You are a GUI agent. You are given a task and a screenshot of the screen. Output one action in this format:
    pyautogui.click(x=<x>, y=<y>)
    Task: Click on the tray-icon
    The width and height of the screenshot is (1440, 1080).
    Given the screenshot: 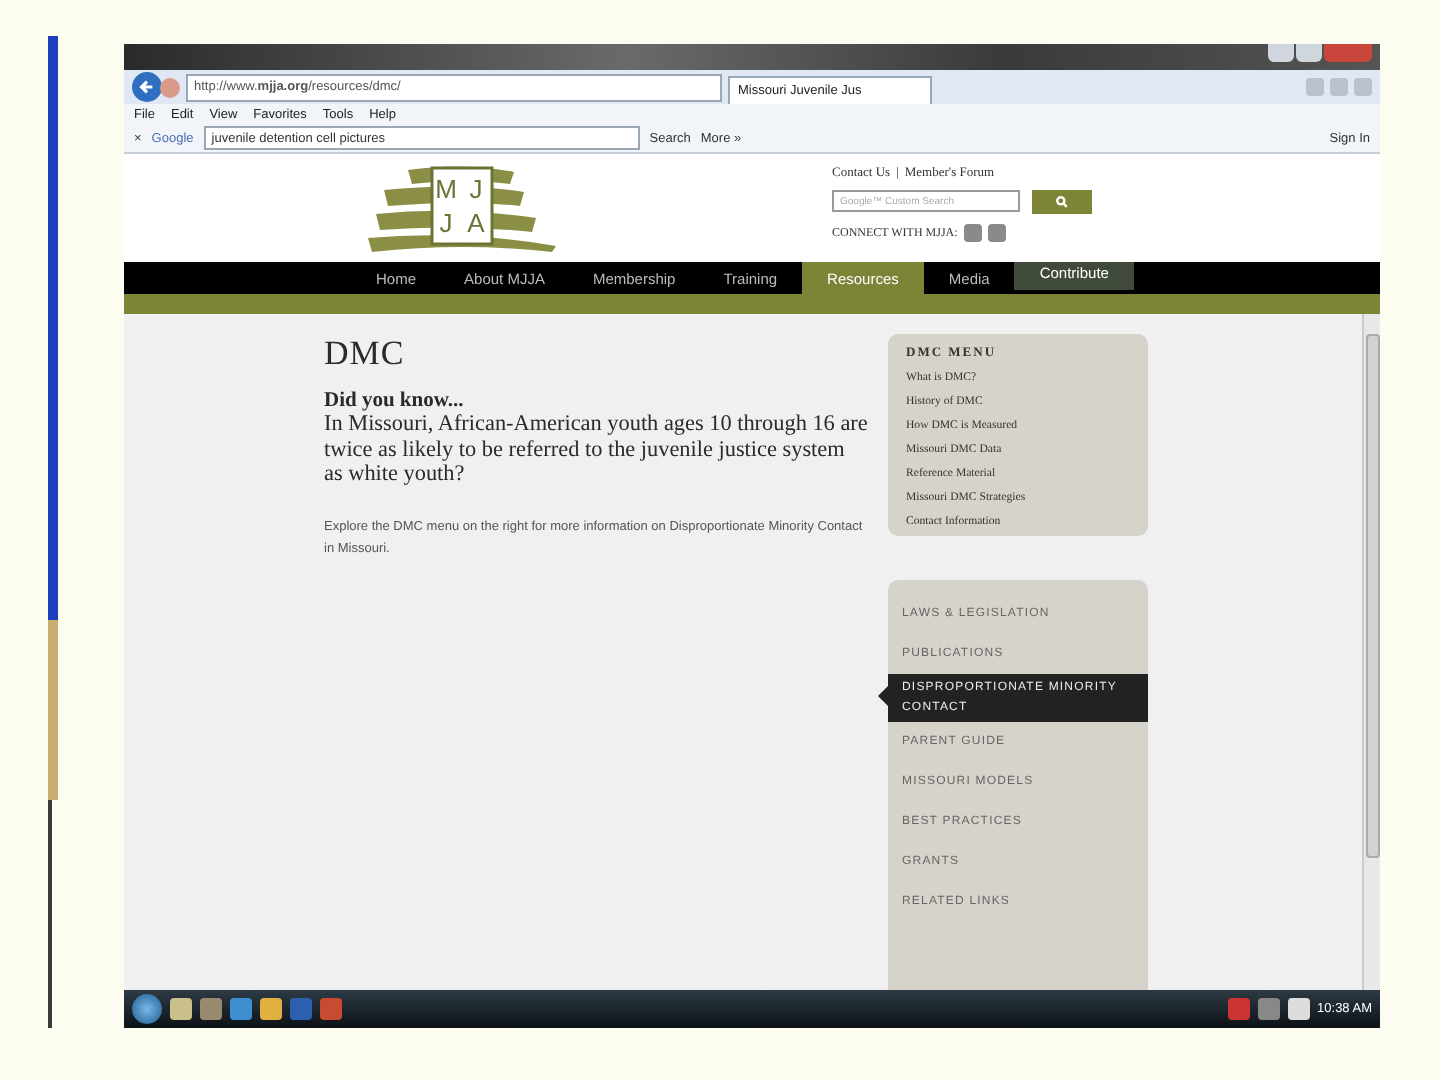 What is the action you would take?
    pyautogui.click(x=1298, y=1009)
    